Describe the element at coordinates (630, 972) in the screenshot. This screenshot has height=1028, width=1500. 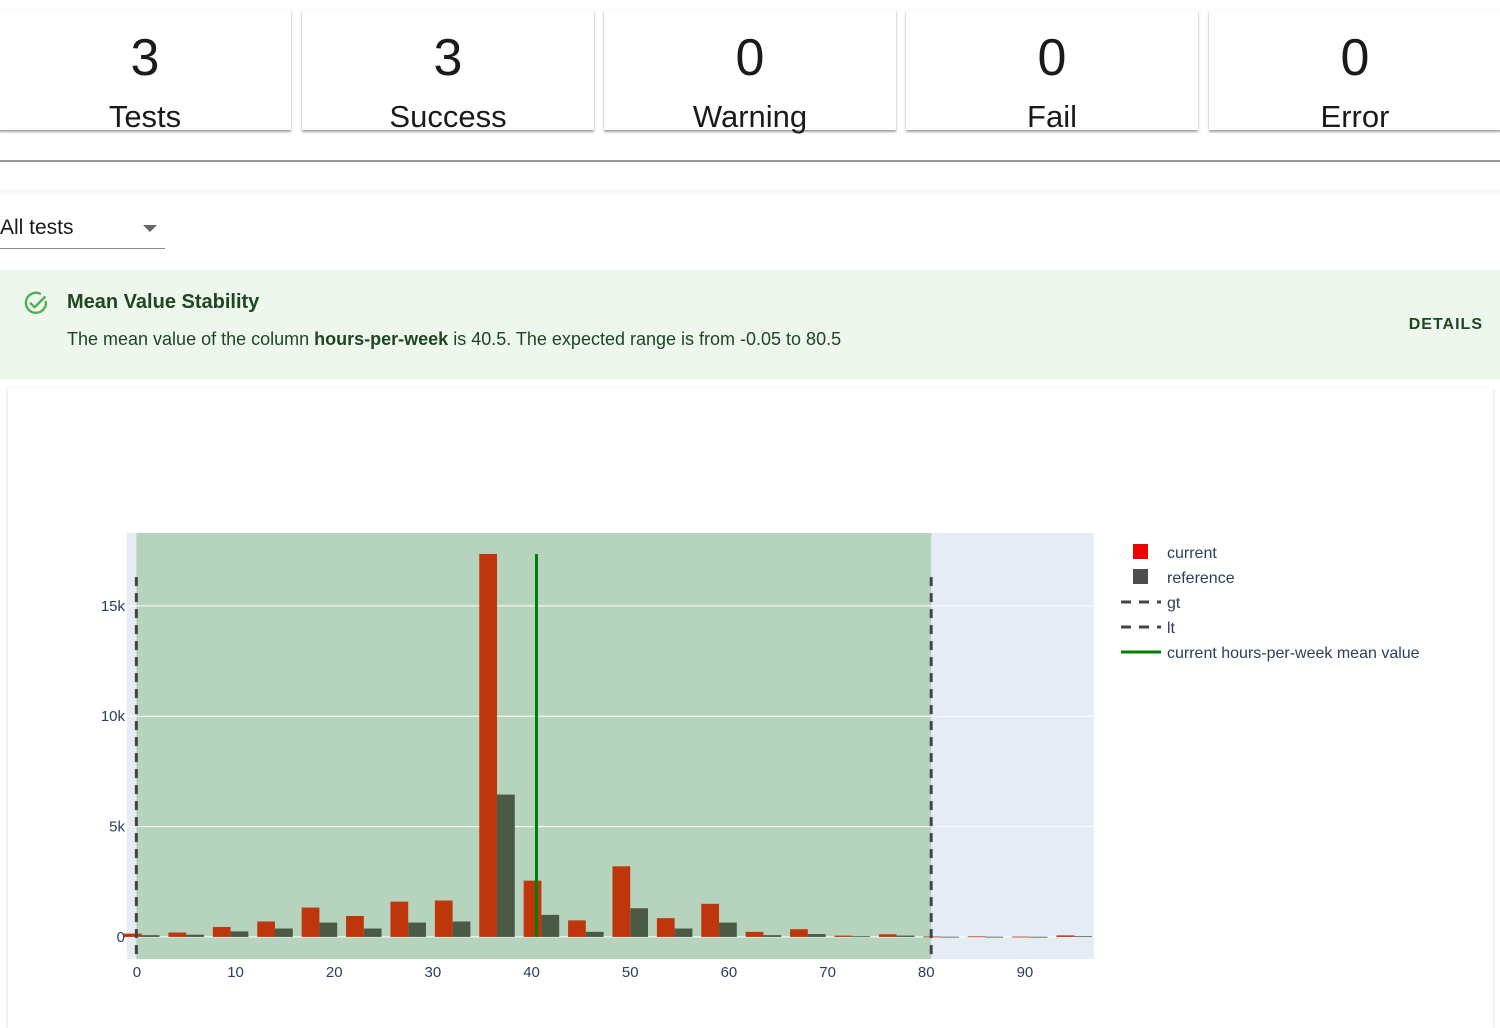
I see `x-tick-label: 50` at that location.